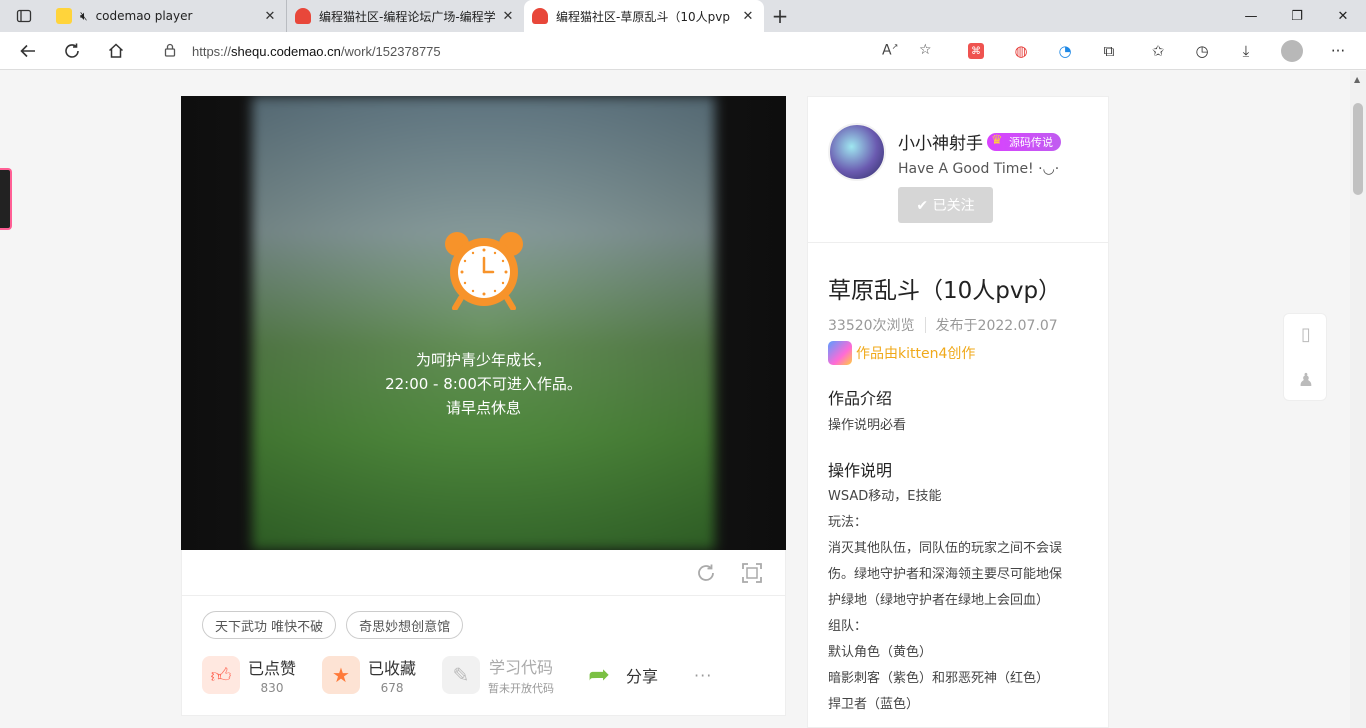 The image size is (1366, 728). I want to click on home-icon, so click(116, 50).